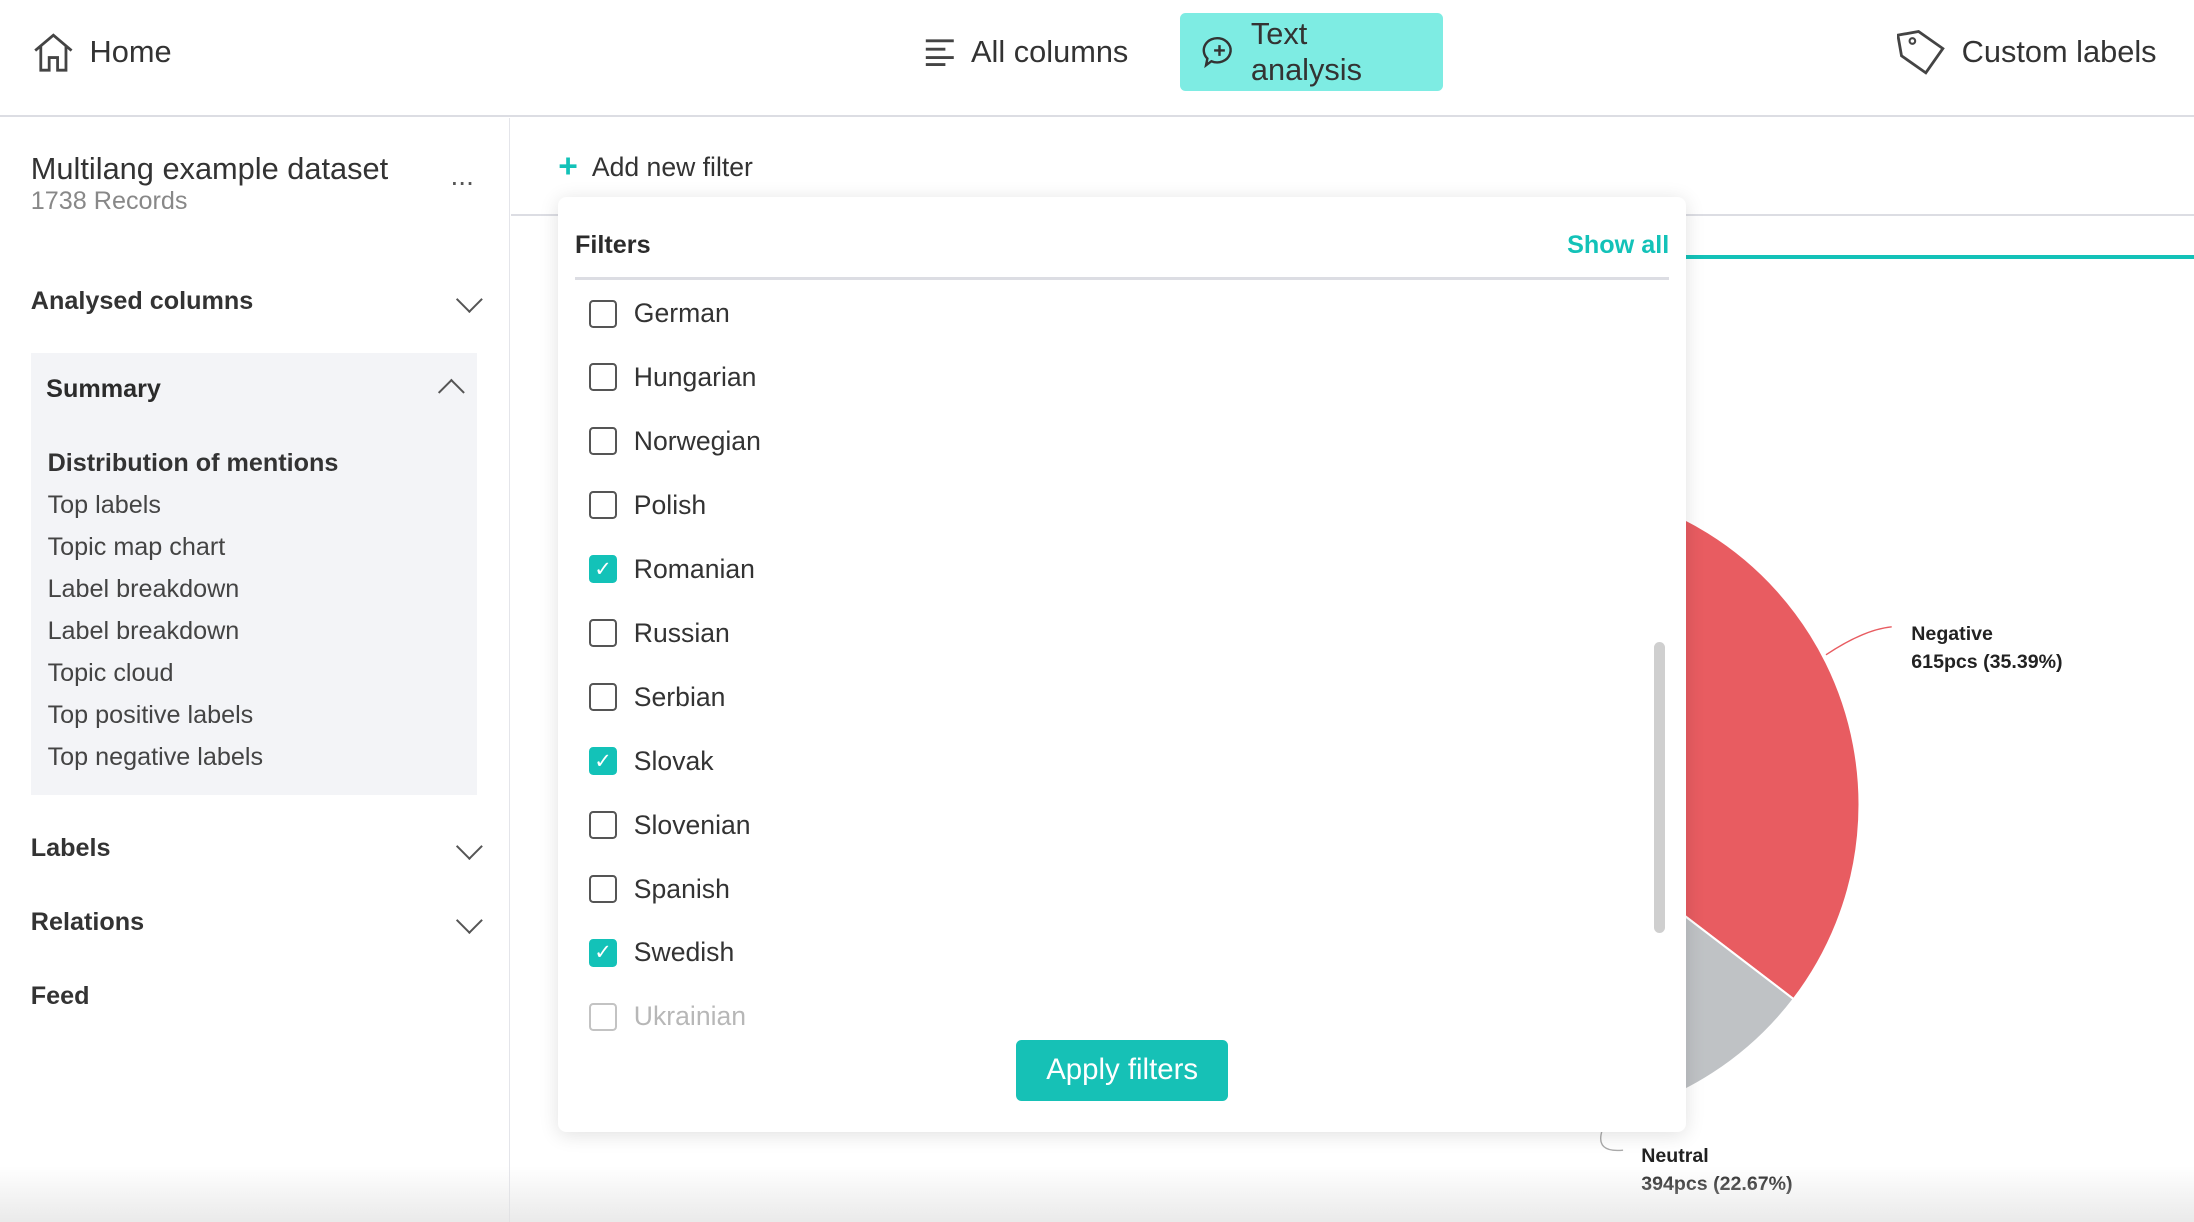 The width and height of the screenshot is (2194, 1222). I want to click on nav-all-columns-label: All columns, so click(1050, 51).